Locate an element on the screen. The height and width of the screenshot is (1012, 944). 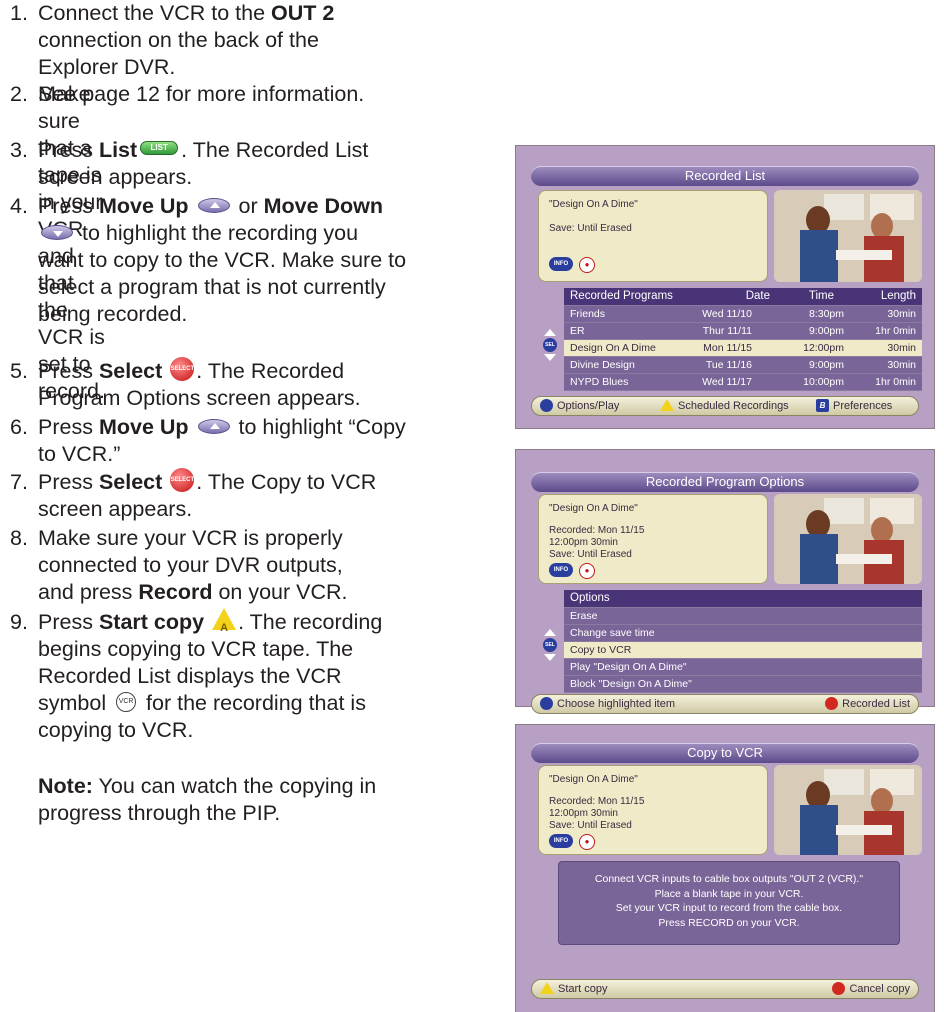
step-text: . The Recorded is located at coordinates (270, 371).